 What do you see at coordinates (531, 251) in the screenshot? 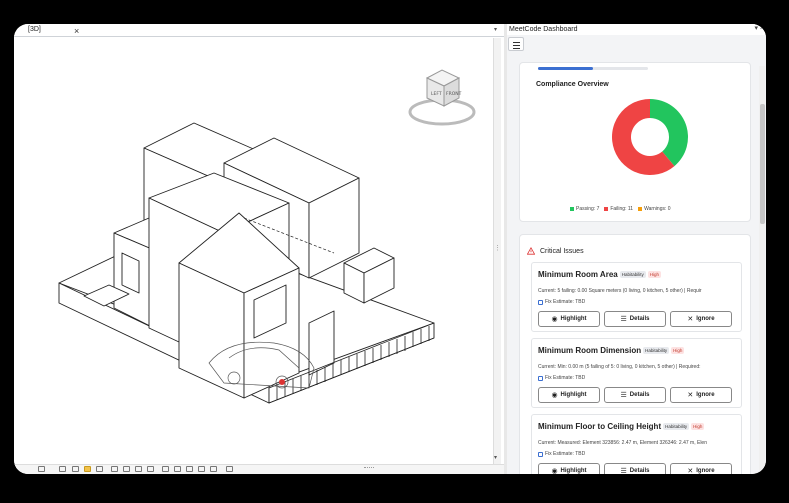
I see `warning-icon` at bounding box center [531, 251].